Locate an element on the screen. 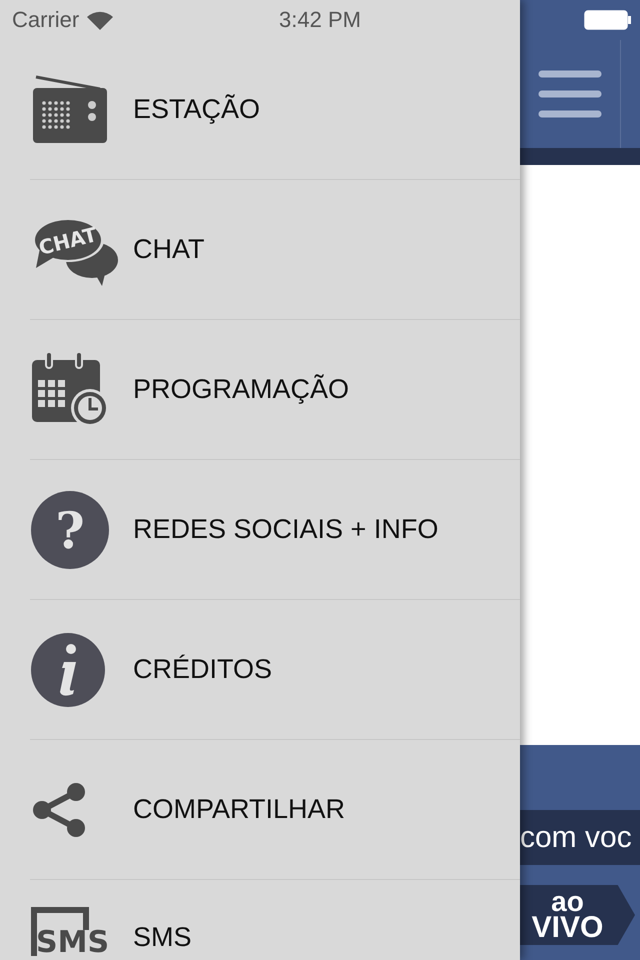  menu-item: ? REDES SOCIAIS + INFO is located at coordinates (275, 530).